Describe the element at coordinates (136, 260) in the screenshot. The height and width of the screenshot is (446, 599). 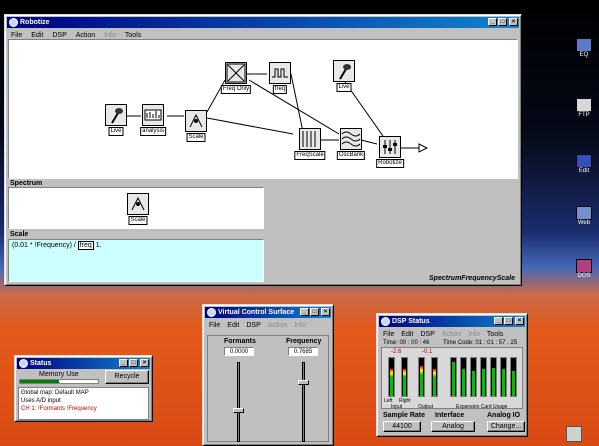
I see `scale-expression-pane: (0.01 * !Frequency) / freq 1.` at that location.